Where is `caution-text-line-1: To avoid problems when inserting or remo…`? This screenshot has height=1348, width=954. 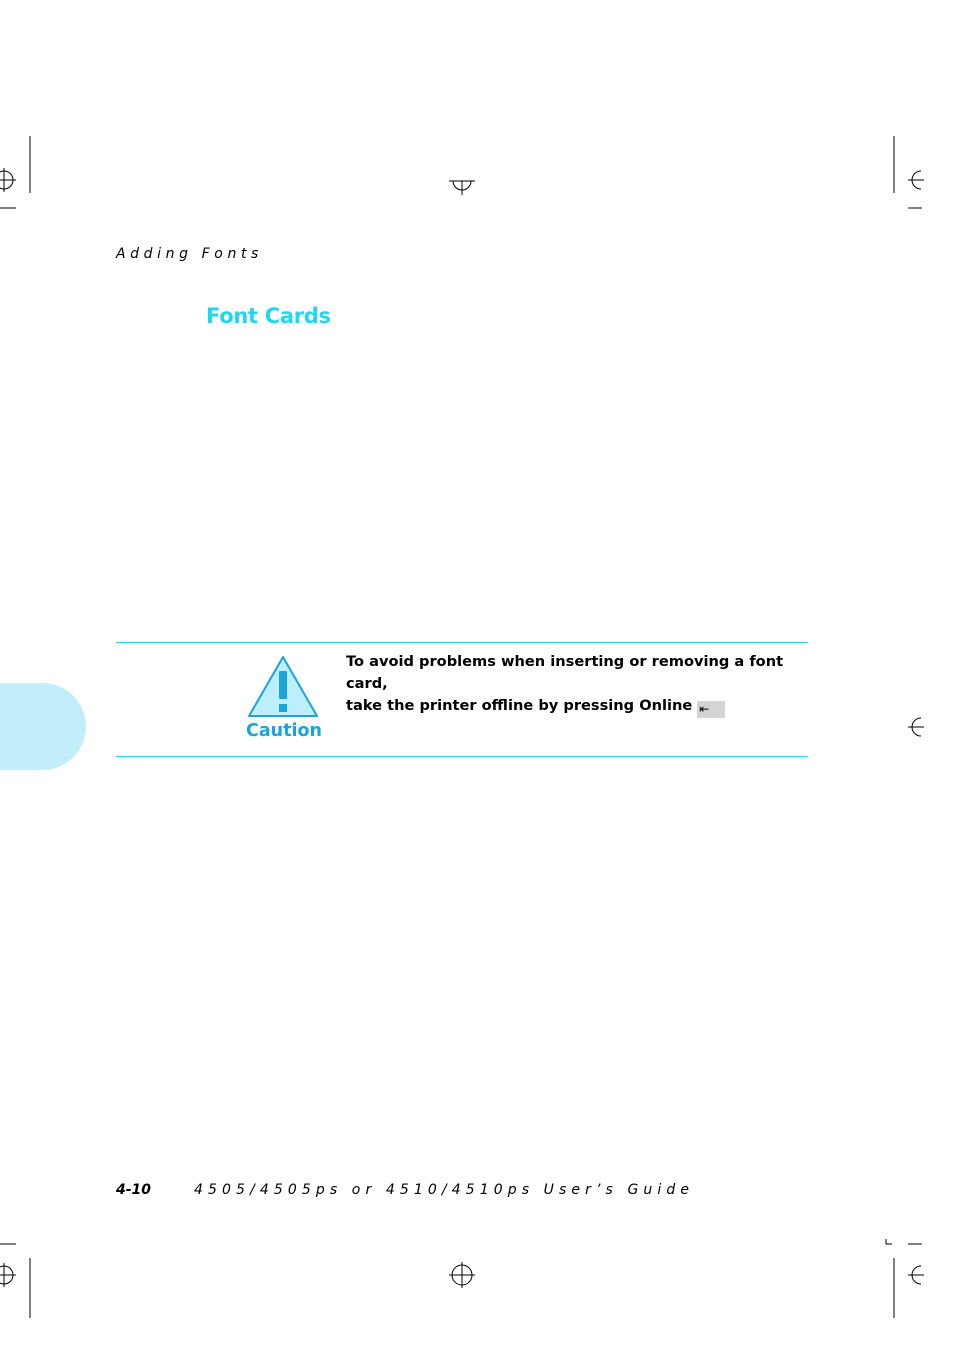
caution-text-line-1: To avoid problems when inserting or remo… is located at coordinates (565, 672).